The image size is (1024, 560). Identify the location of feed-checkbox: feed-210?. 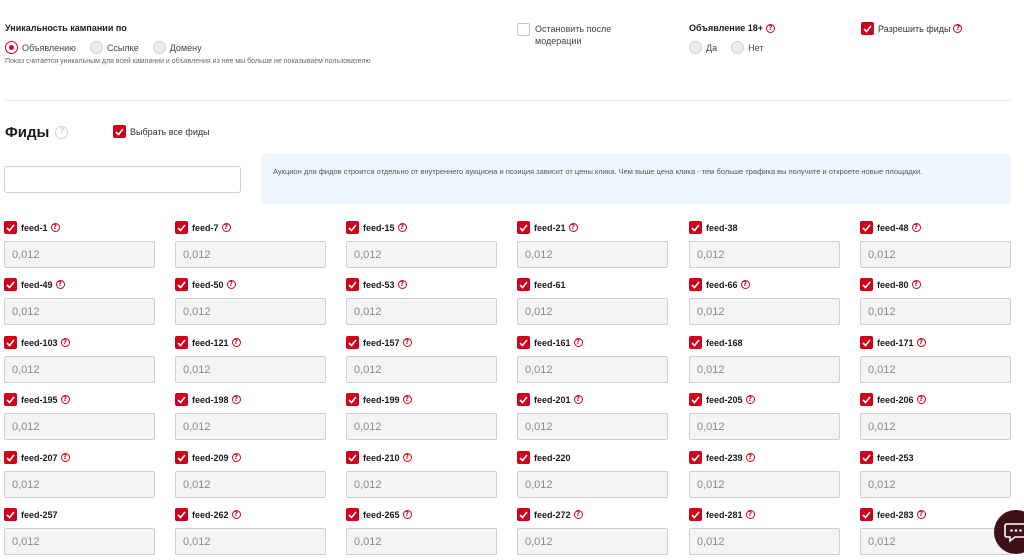
(422, 457).